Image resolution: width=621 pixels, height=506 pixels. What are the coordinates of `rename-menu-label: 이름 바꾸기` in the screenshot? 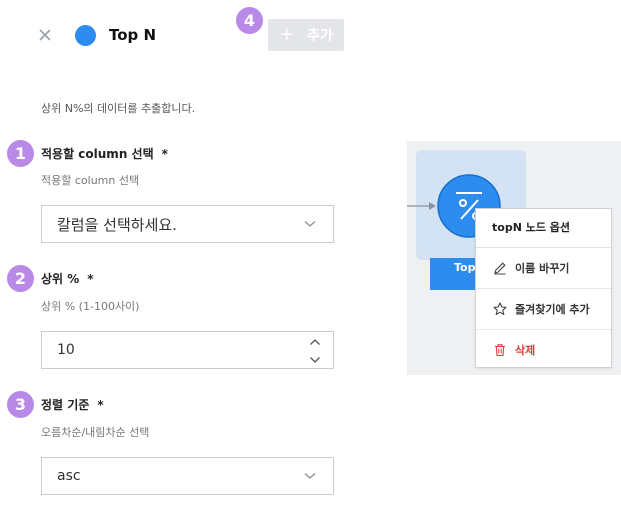 It's located at (542, 268).